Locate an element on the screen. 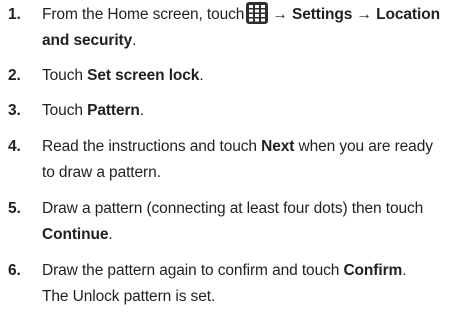  apps-grid-icon is located at coordinates (257, 13).